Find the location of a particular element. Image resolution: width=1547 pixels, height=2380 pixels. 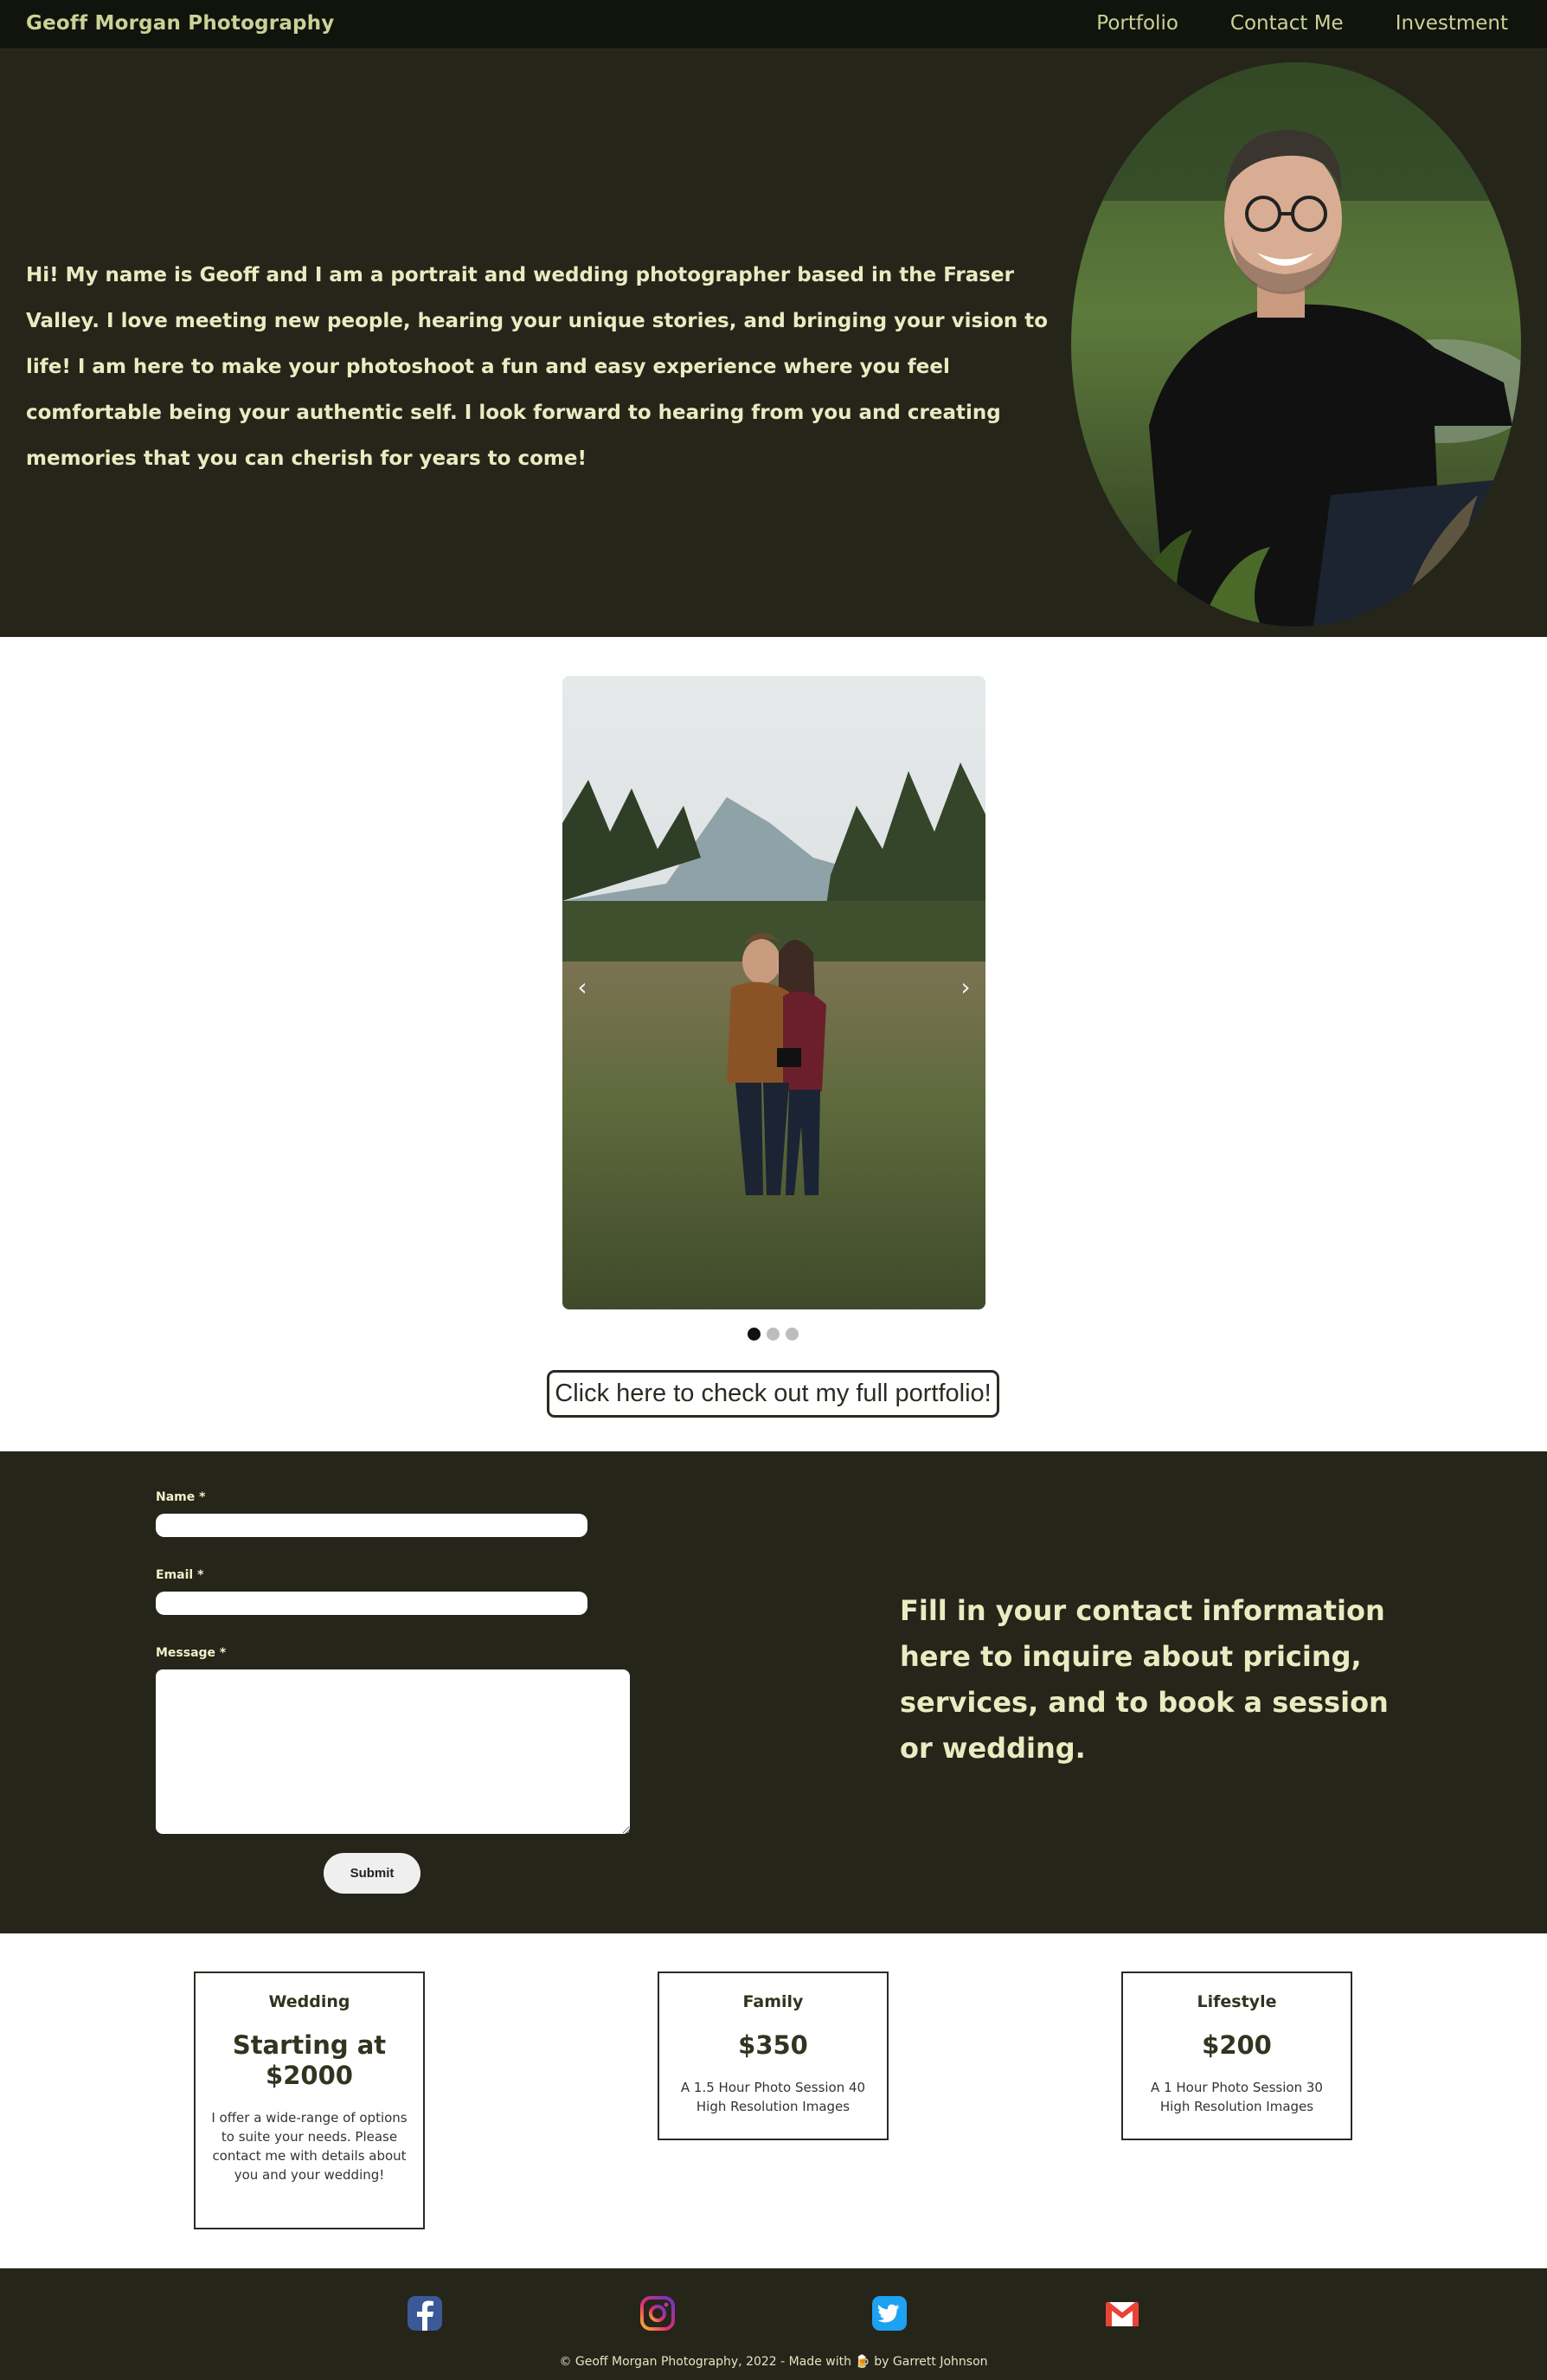

name-label: Name * is located at coordinates (181, 1497).